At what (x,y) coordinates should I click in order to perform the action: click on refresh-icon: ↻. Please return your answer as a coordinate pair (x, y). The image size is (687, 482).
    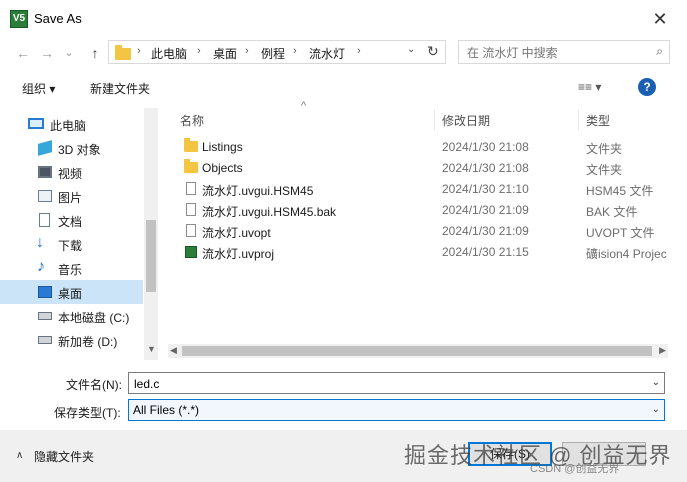
    Looking at the image, I should click on (433, 51).